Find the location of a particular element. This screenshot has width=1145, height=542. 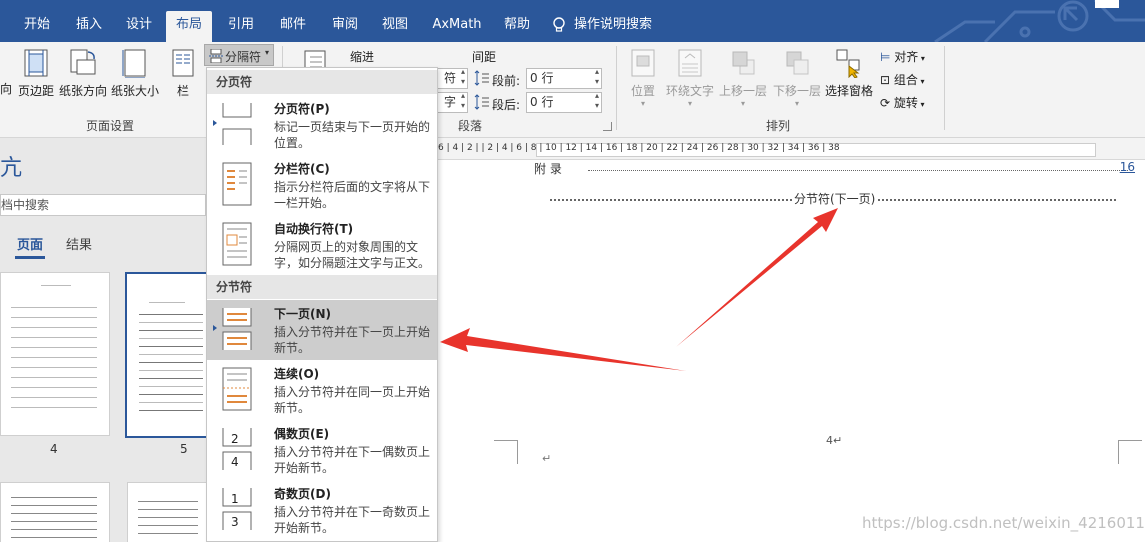

menu-item-even-page: 2 4 偶数页(E) 插入分节符并在下一偶数页上开始新节。 is located at coordinates (322, 450).